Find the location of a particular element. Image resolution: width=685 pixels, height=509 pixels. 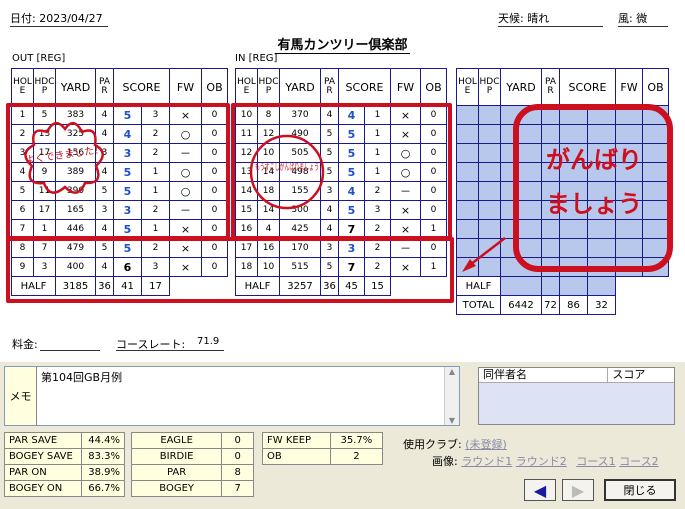

image-round2-link: ラウンド2 is located at coordinates (541, 461).